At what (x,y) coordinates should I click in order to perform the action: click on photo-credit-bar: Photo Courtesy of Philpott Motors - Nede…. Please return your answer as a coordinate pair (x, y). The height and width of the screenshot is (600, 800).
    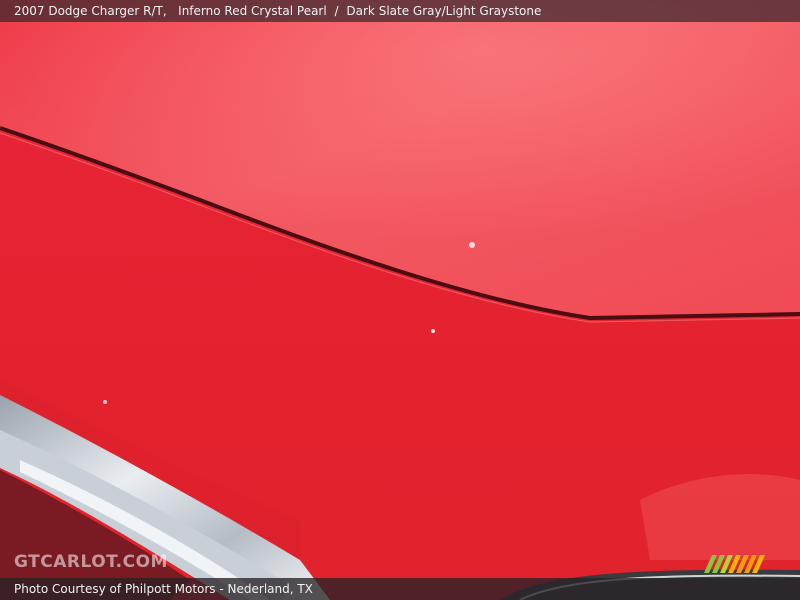
    Looking at the image, I should click on (400, 589).